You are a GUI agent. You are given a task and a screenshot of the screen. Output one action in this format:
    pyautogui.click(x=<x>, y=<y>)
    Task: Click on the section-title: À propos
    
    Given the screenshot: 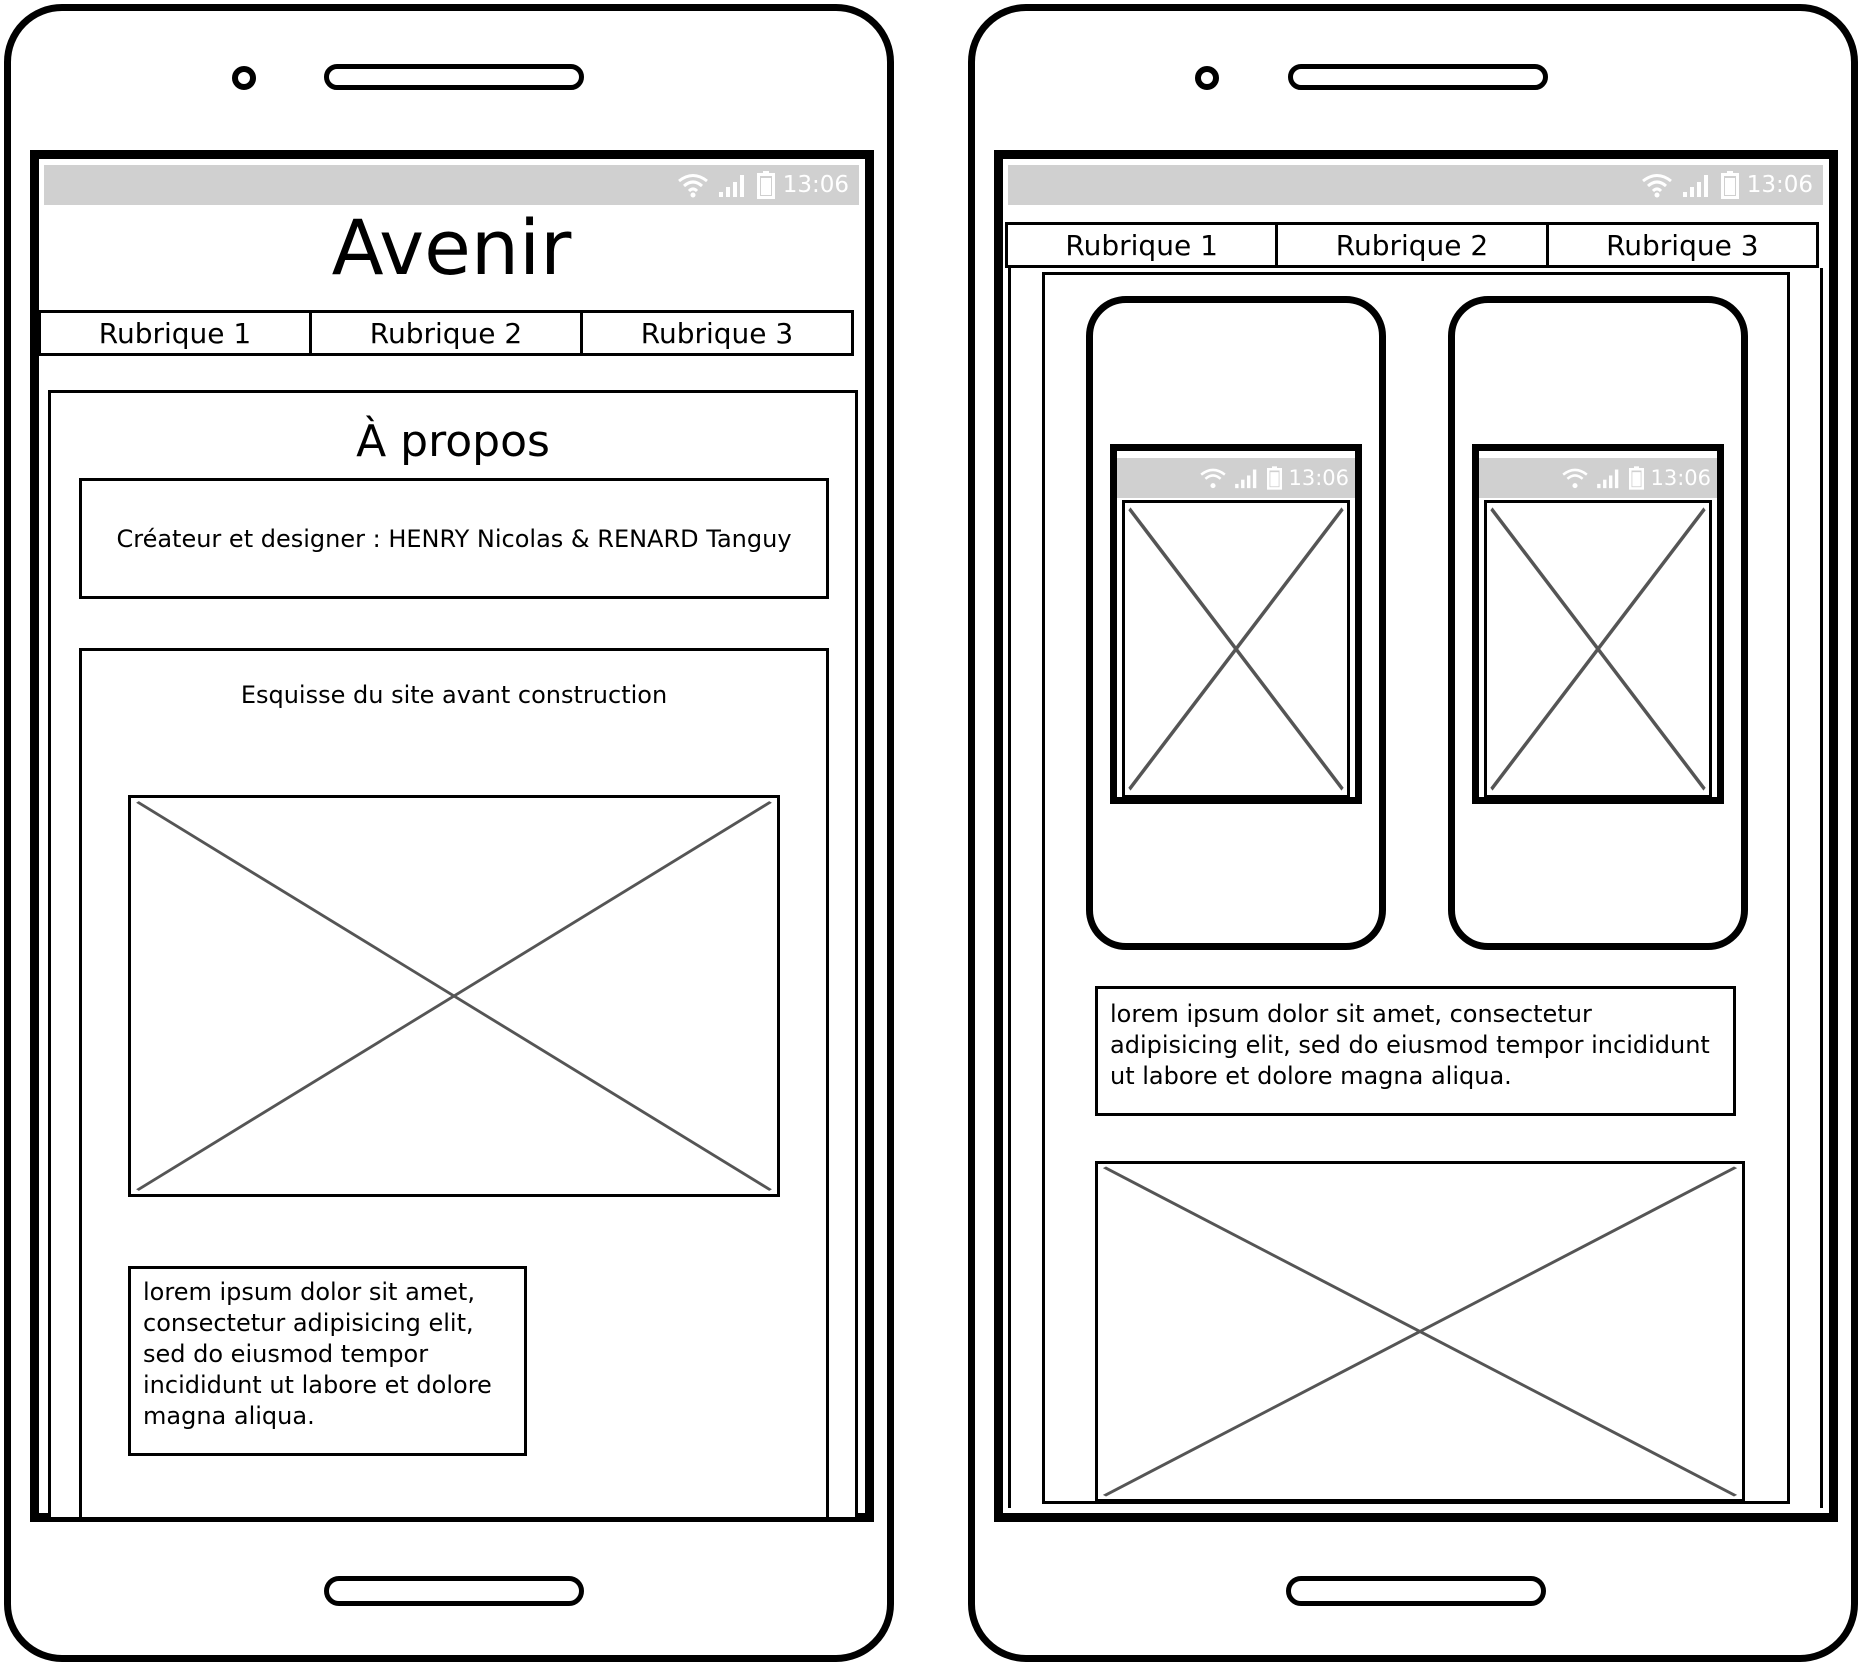 What is the action you would take?
    pyautogui.click(x=453, y=441)
    